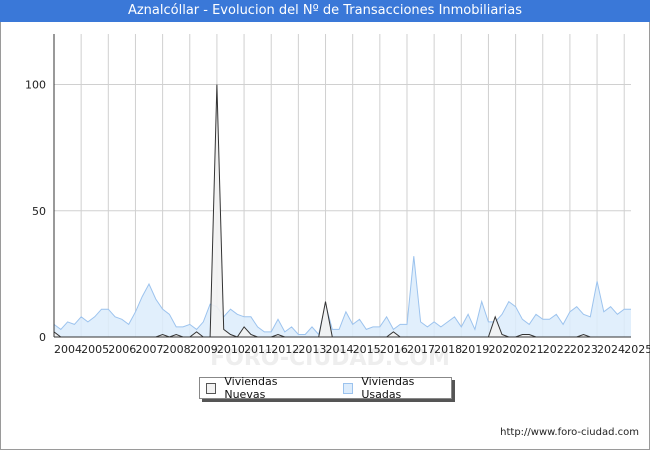 This screenshot has width=650, height=450. What do you see at coordinates (35, 85) in the screenshot?
I see `y-tick-label: 100` at bounding box center [35, 85].